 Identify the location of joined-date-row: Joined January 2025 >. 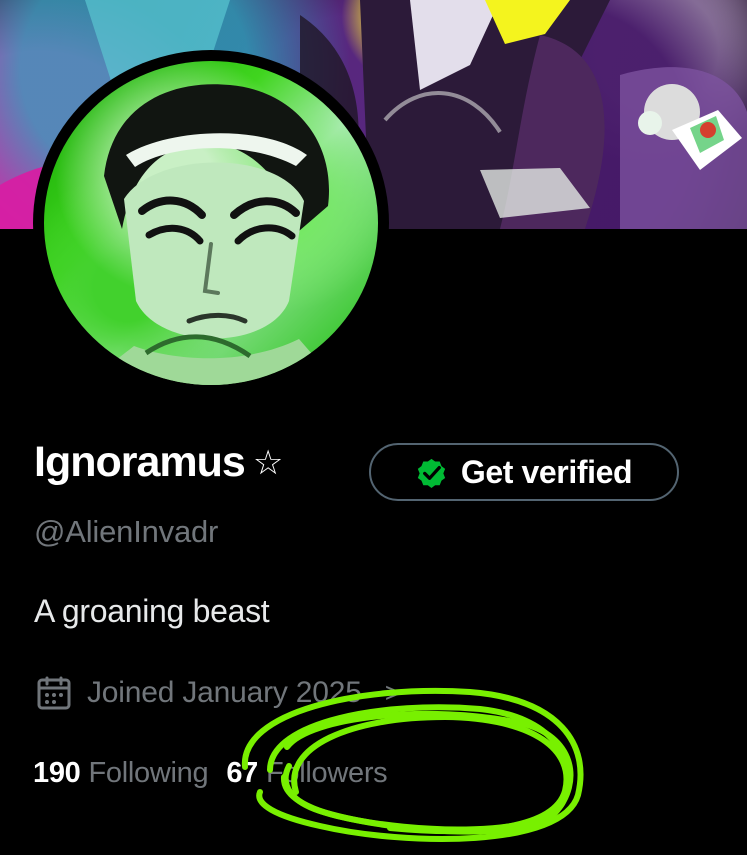
(218, 693).